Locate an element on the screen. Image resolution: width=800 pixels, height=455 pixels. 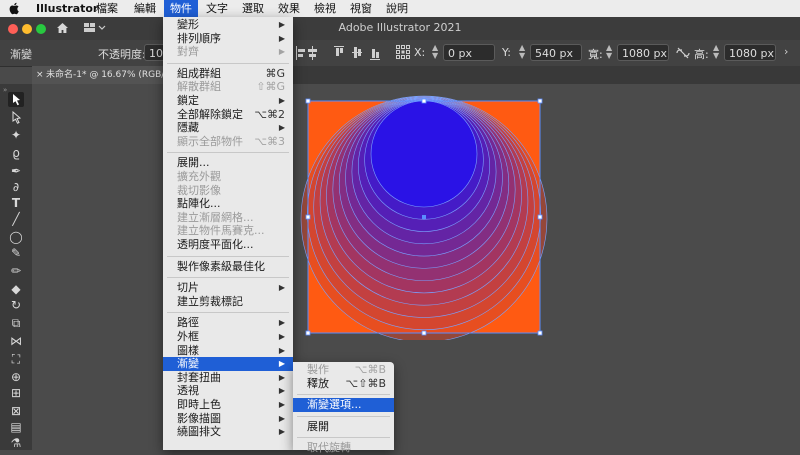
document-tab: × 未命名-1* @ 16.67% (RGB/預覽) is located at coordinates (98, 75).